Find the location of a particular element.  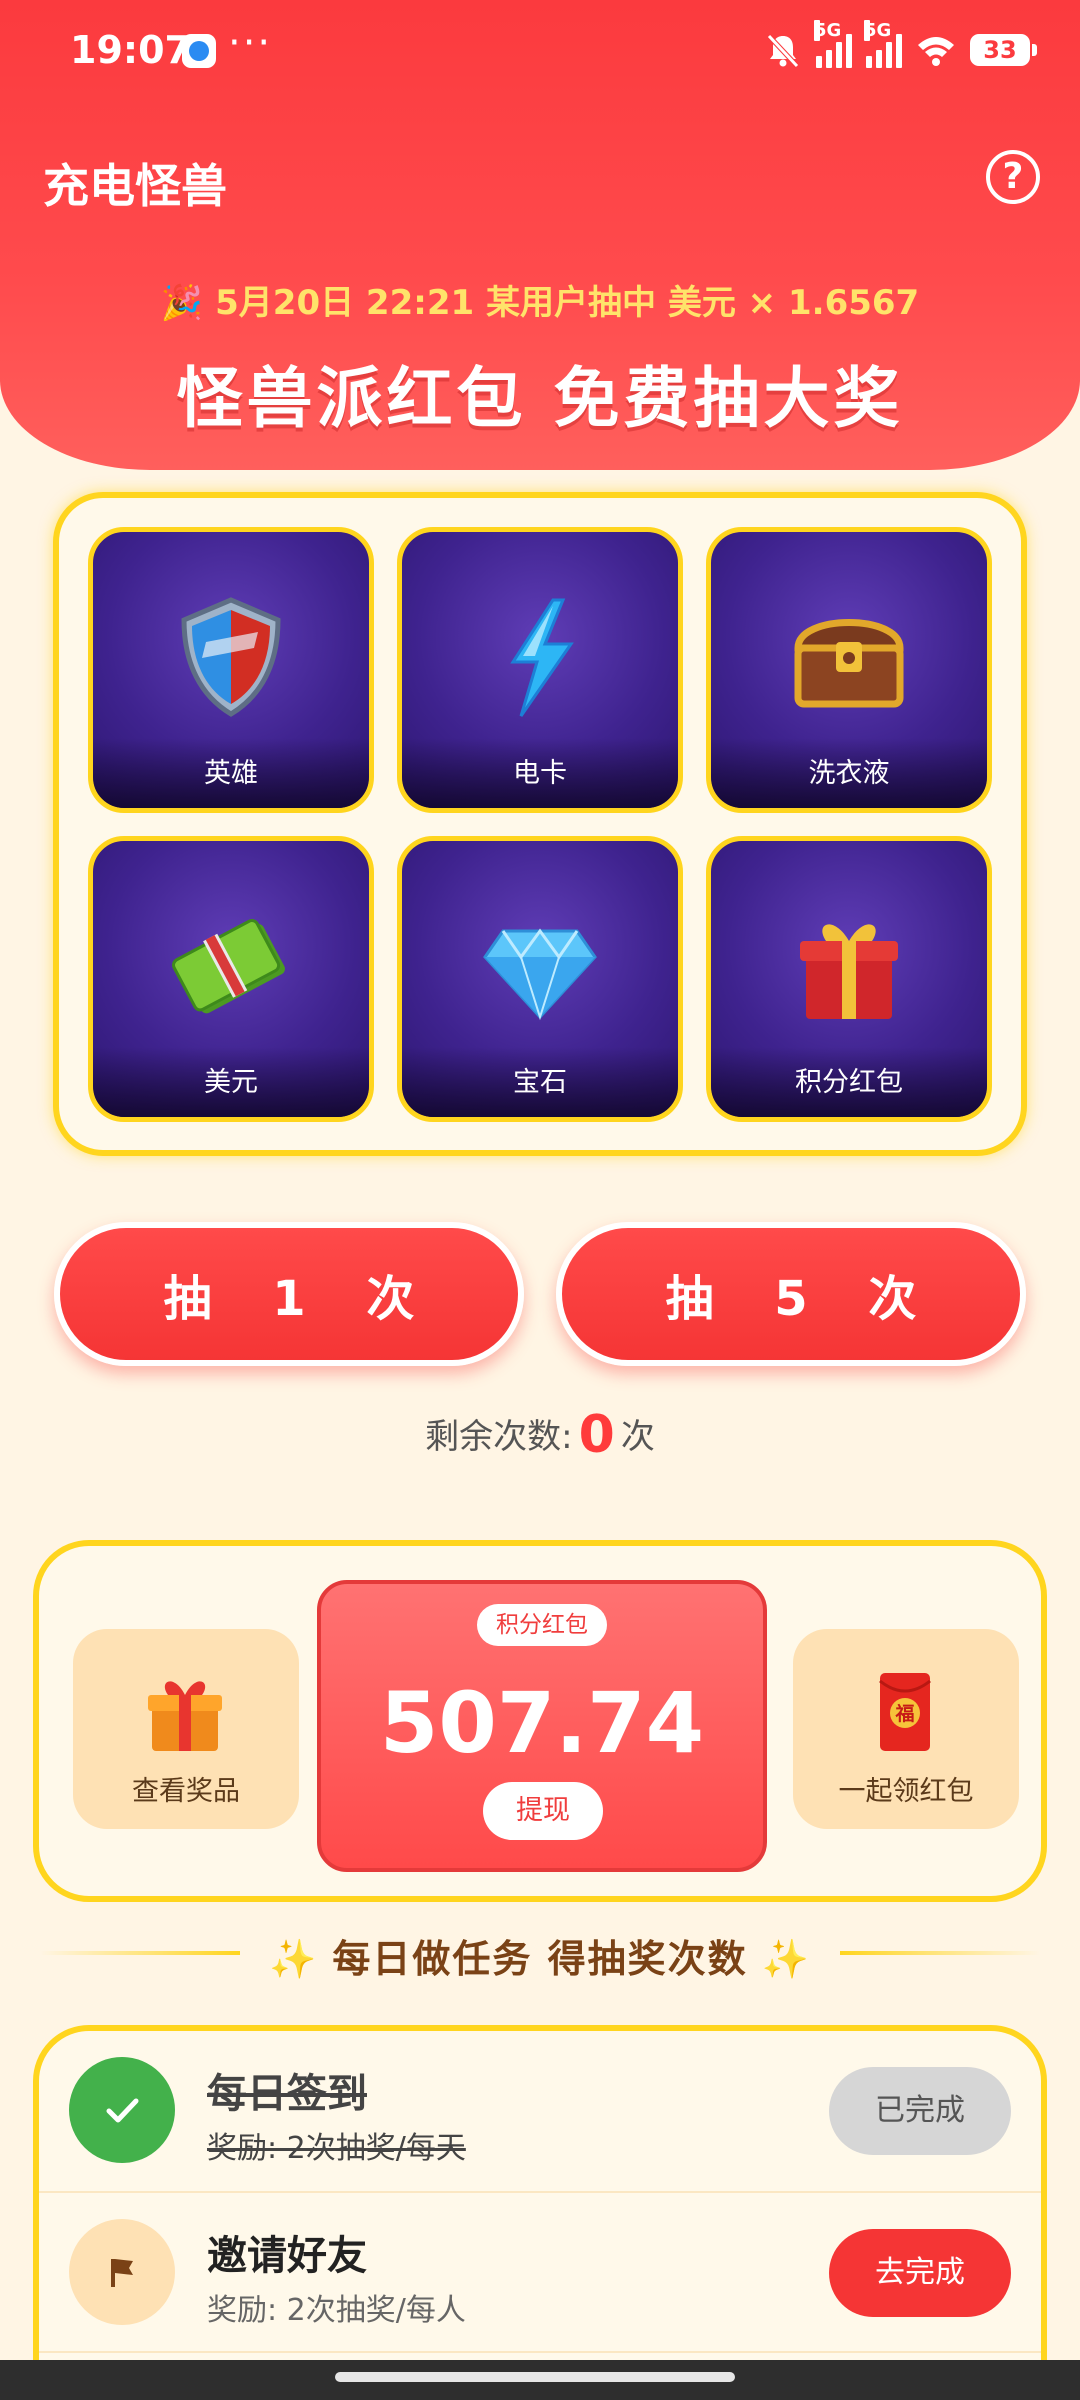

status-bar: 19:07 ··· 5G 5G 33 is located at coordinates (540, 50).